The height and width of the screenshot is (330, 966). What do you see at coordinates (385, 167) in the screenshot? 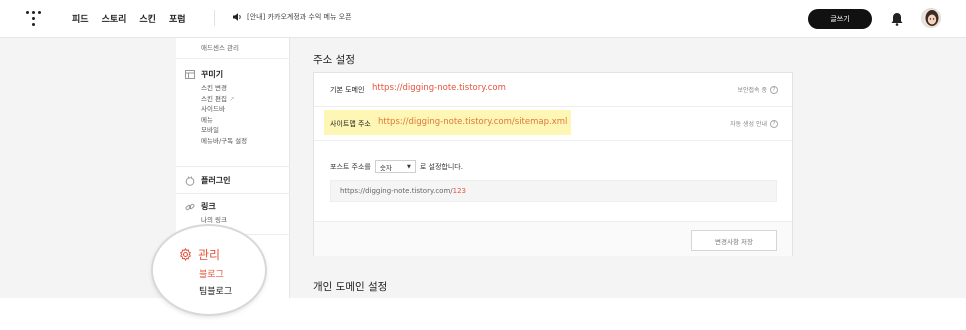
I see `post-format-value: 숫자` at bounding box center [385, 167].